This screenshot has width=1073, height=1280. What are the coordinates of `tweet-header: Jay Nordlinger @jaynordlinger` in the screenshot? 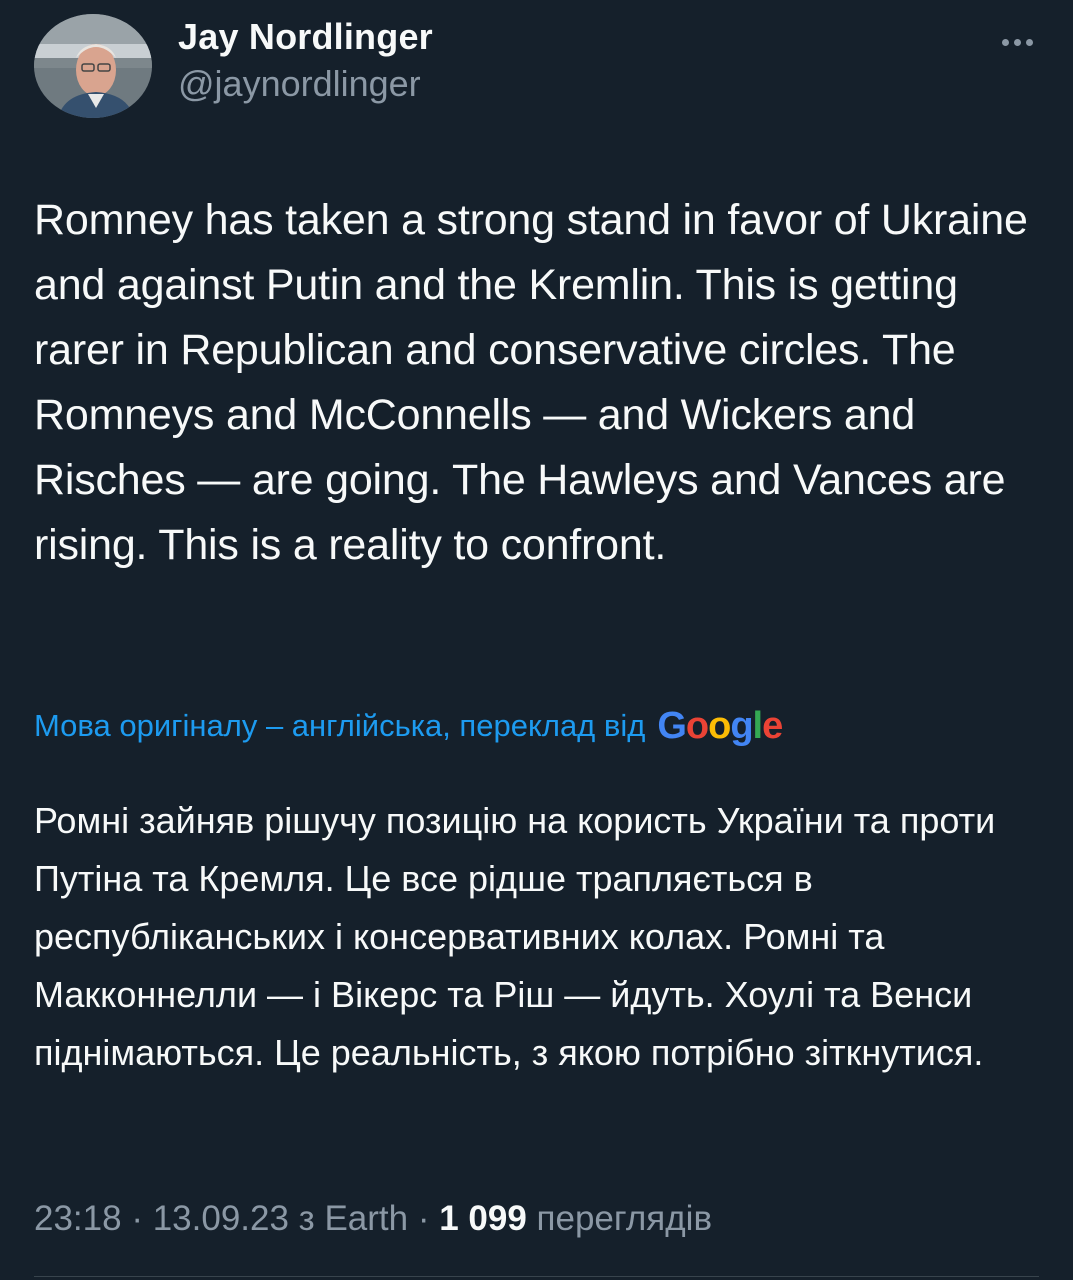 It's located at (536, 66).